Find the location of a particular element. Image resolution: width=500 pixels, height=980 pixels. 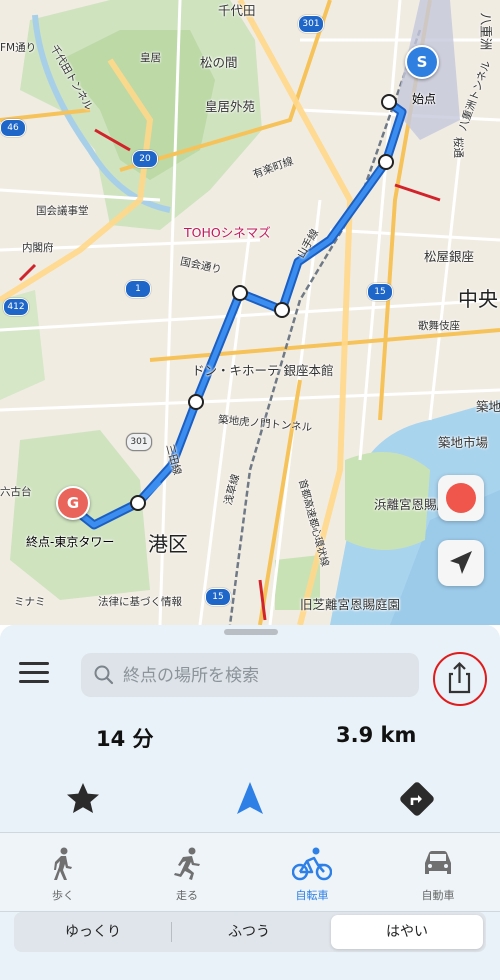

duration-value: 14 分 is located at coordinates (125, 739).